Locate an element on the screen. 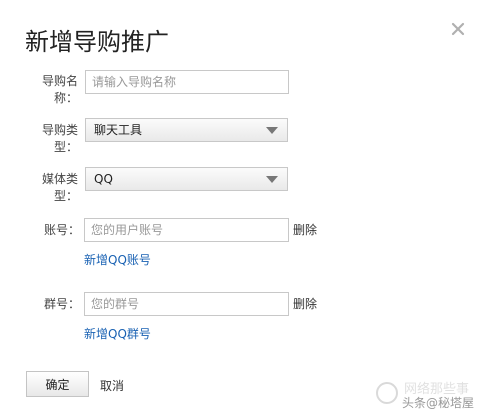  guide-name-label-line1: 导购名 is located at coordinates (59, 81).